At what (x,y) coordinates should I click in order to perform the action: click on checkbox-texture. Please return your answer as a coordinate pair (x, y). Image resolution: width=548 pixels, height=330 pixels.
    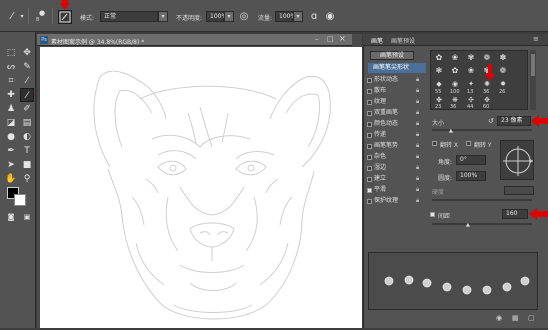
    Looking at the image, I should click on (369, 102).